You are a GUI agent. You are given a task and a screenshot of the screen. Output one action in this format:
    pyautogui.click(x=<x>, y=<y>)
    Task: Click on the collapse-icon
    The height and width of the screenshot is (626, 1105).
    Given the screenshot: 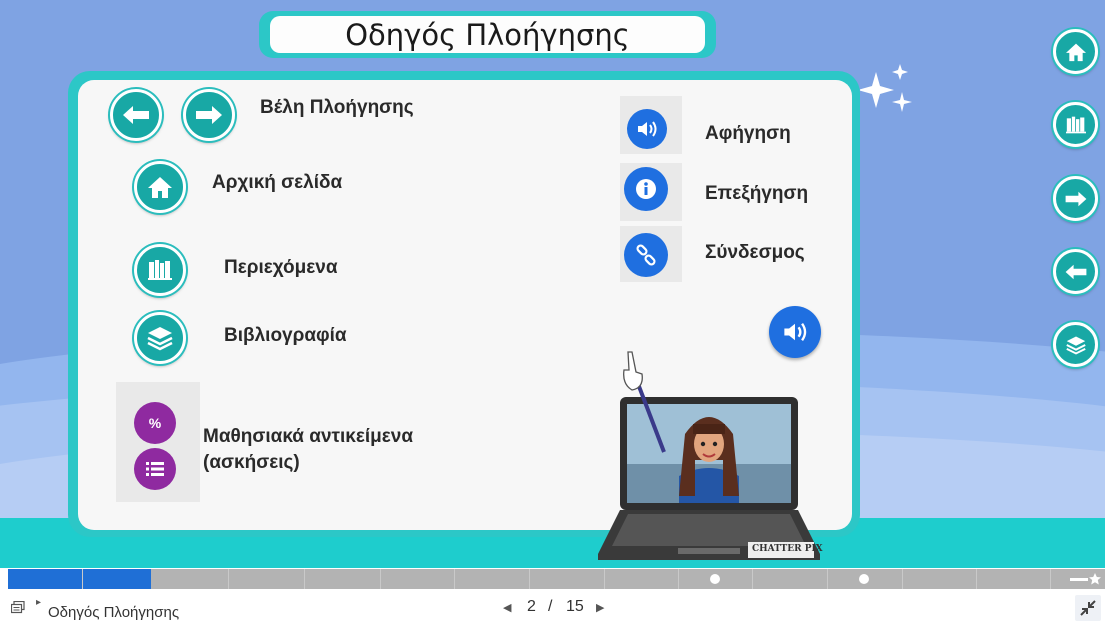 What is the action you would take?
    pyautogui.click(x=1088, y=608)
    